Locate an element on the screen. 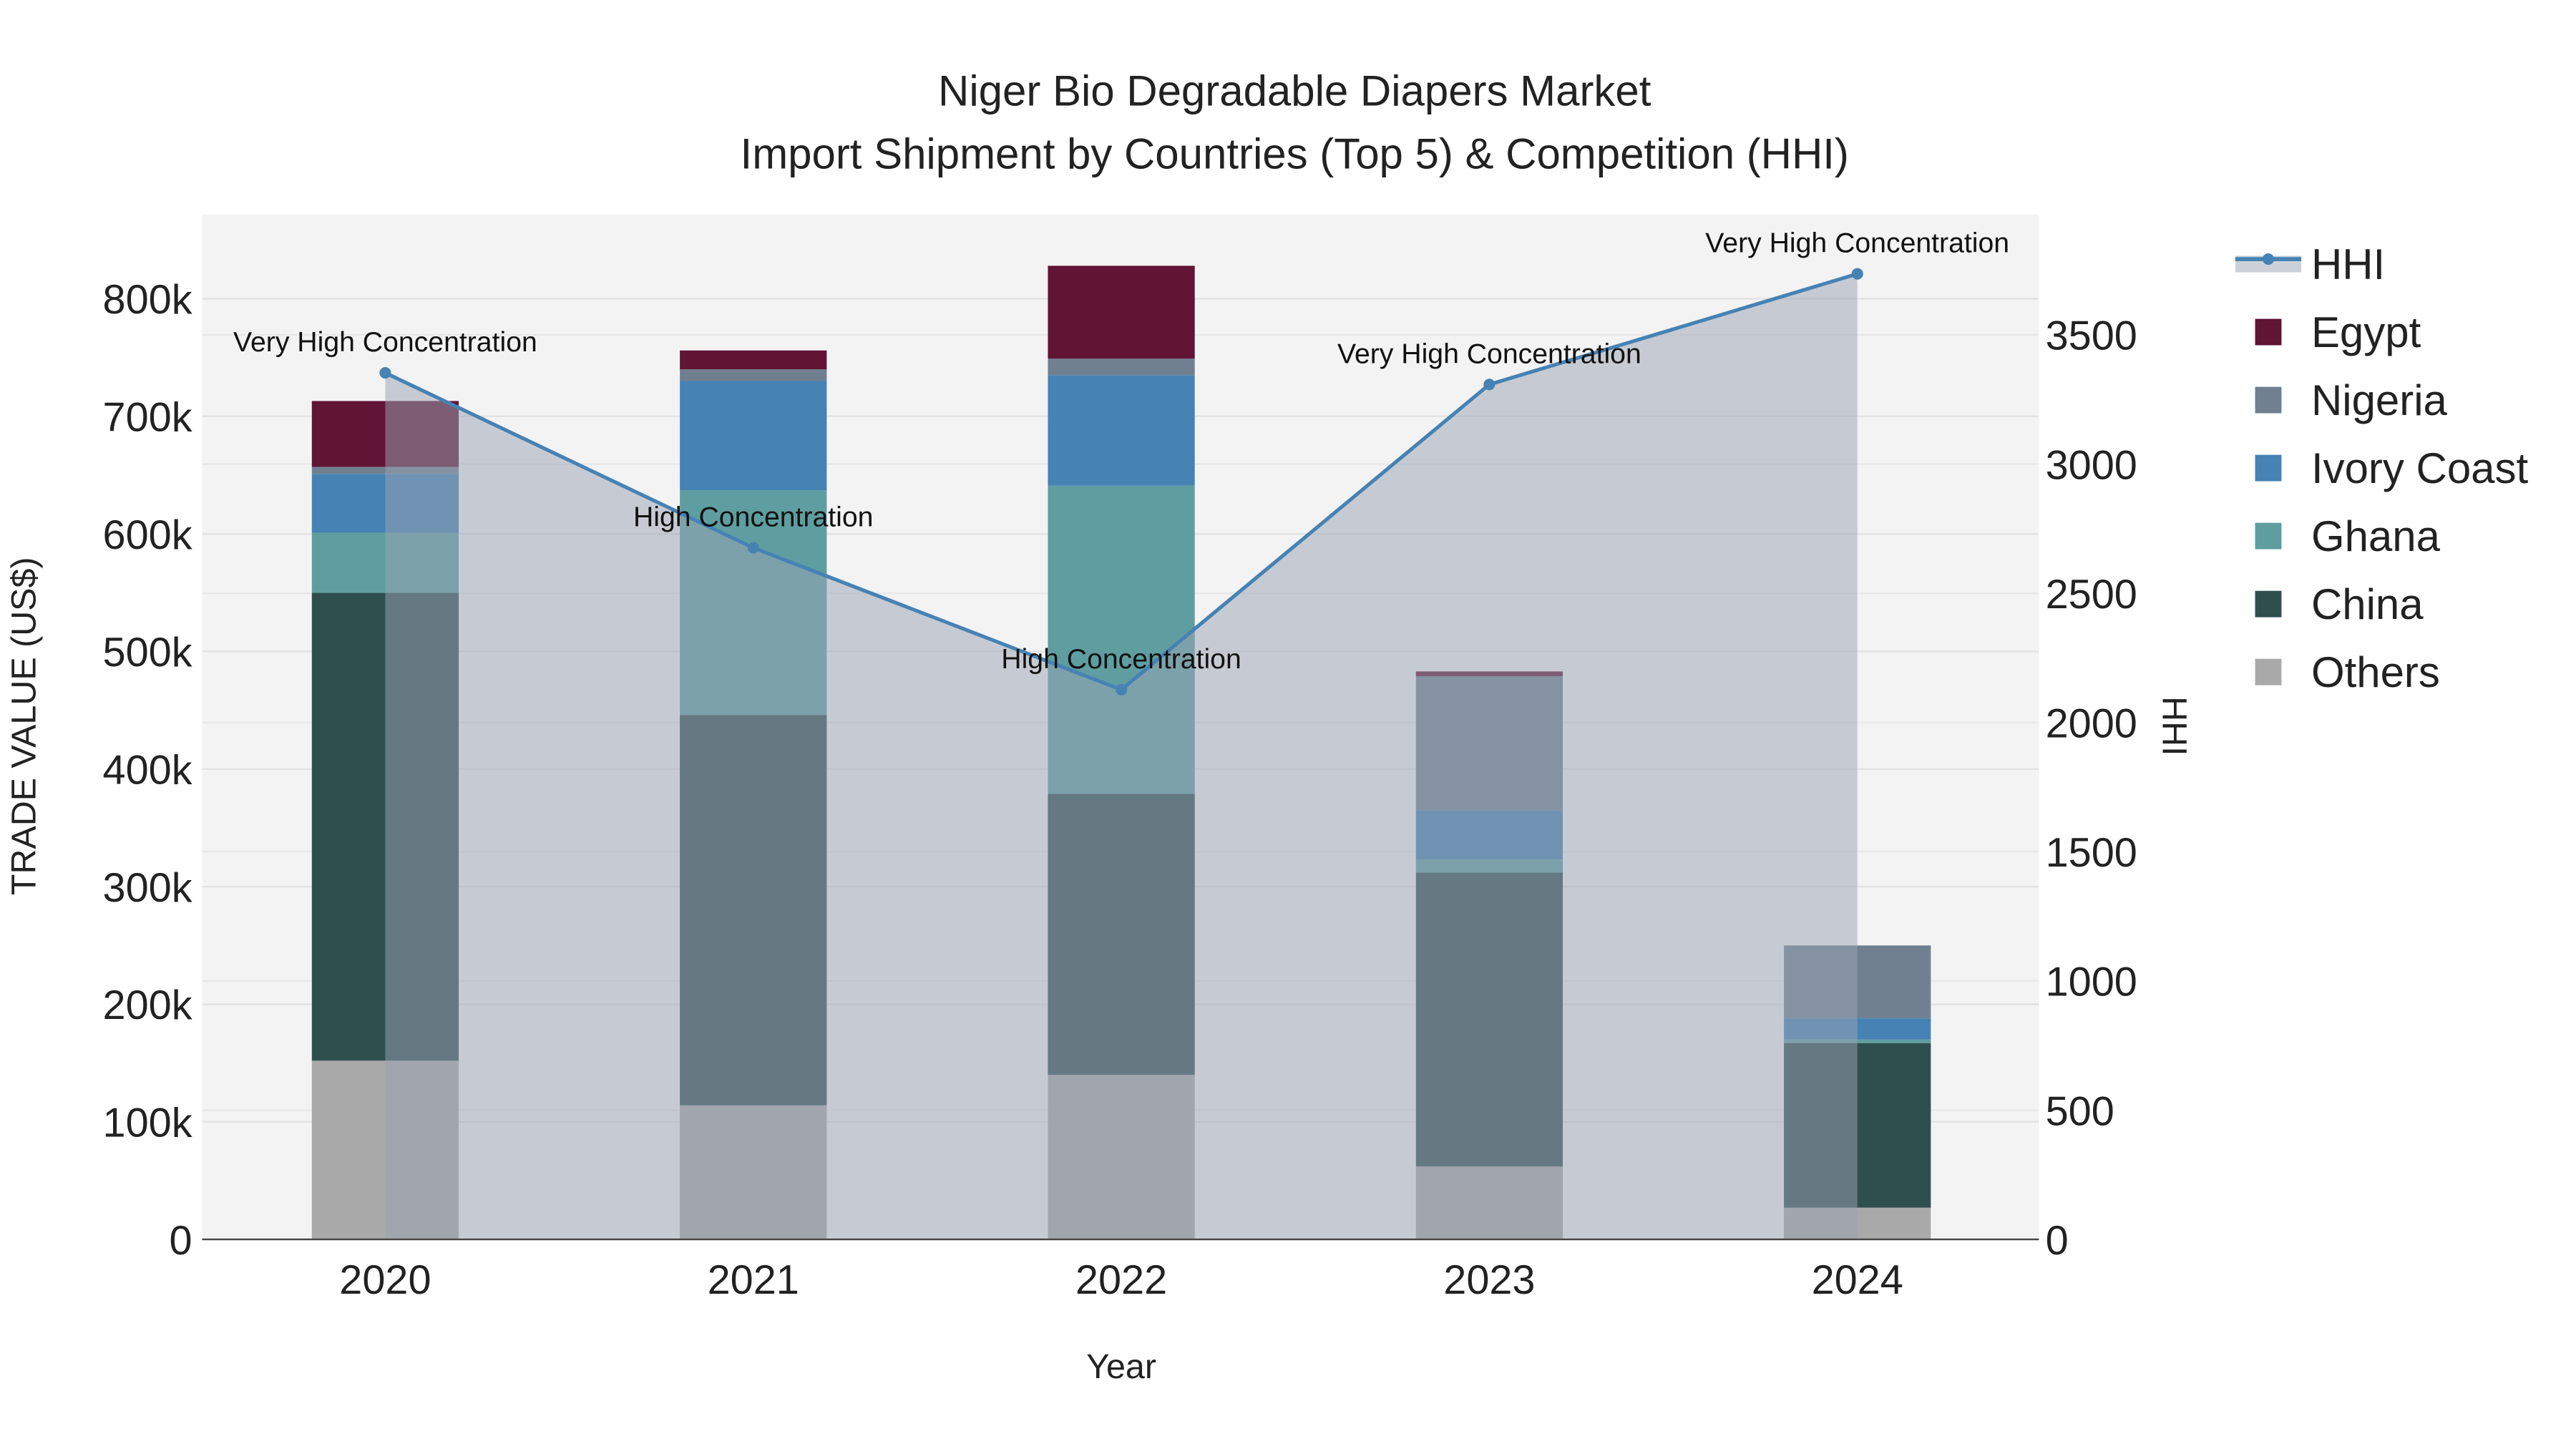  legend-label: Others is located at coordinates (2375, 672).